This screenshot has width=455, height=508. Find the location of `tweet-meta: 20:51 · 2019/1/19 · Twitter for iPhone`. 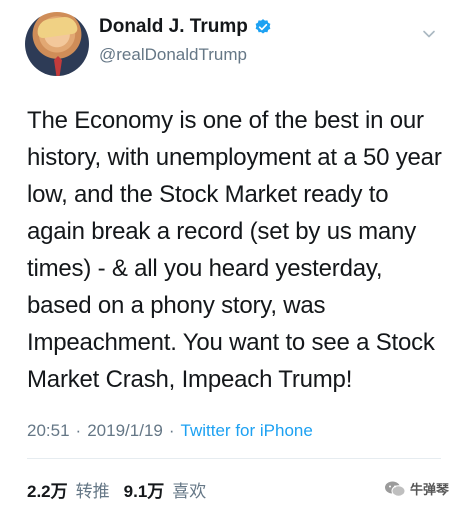

tweet-meta: 20:51 · 2019/1/19 · Twitter for iPhone is located at coordinates (170, 431).